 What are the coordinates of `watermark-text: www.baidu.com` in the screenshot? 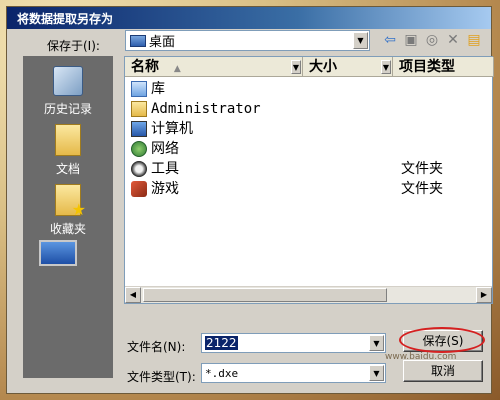 It's located at (421, 357).